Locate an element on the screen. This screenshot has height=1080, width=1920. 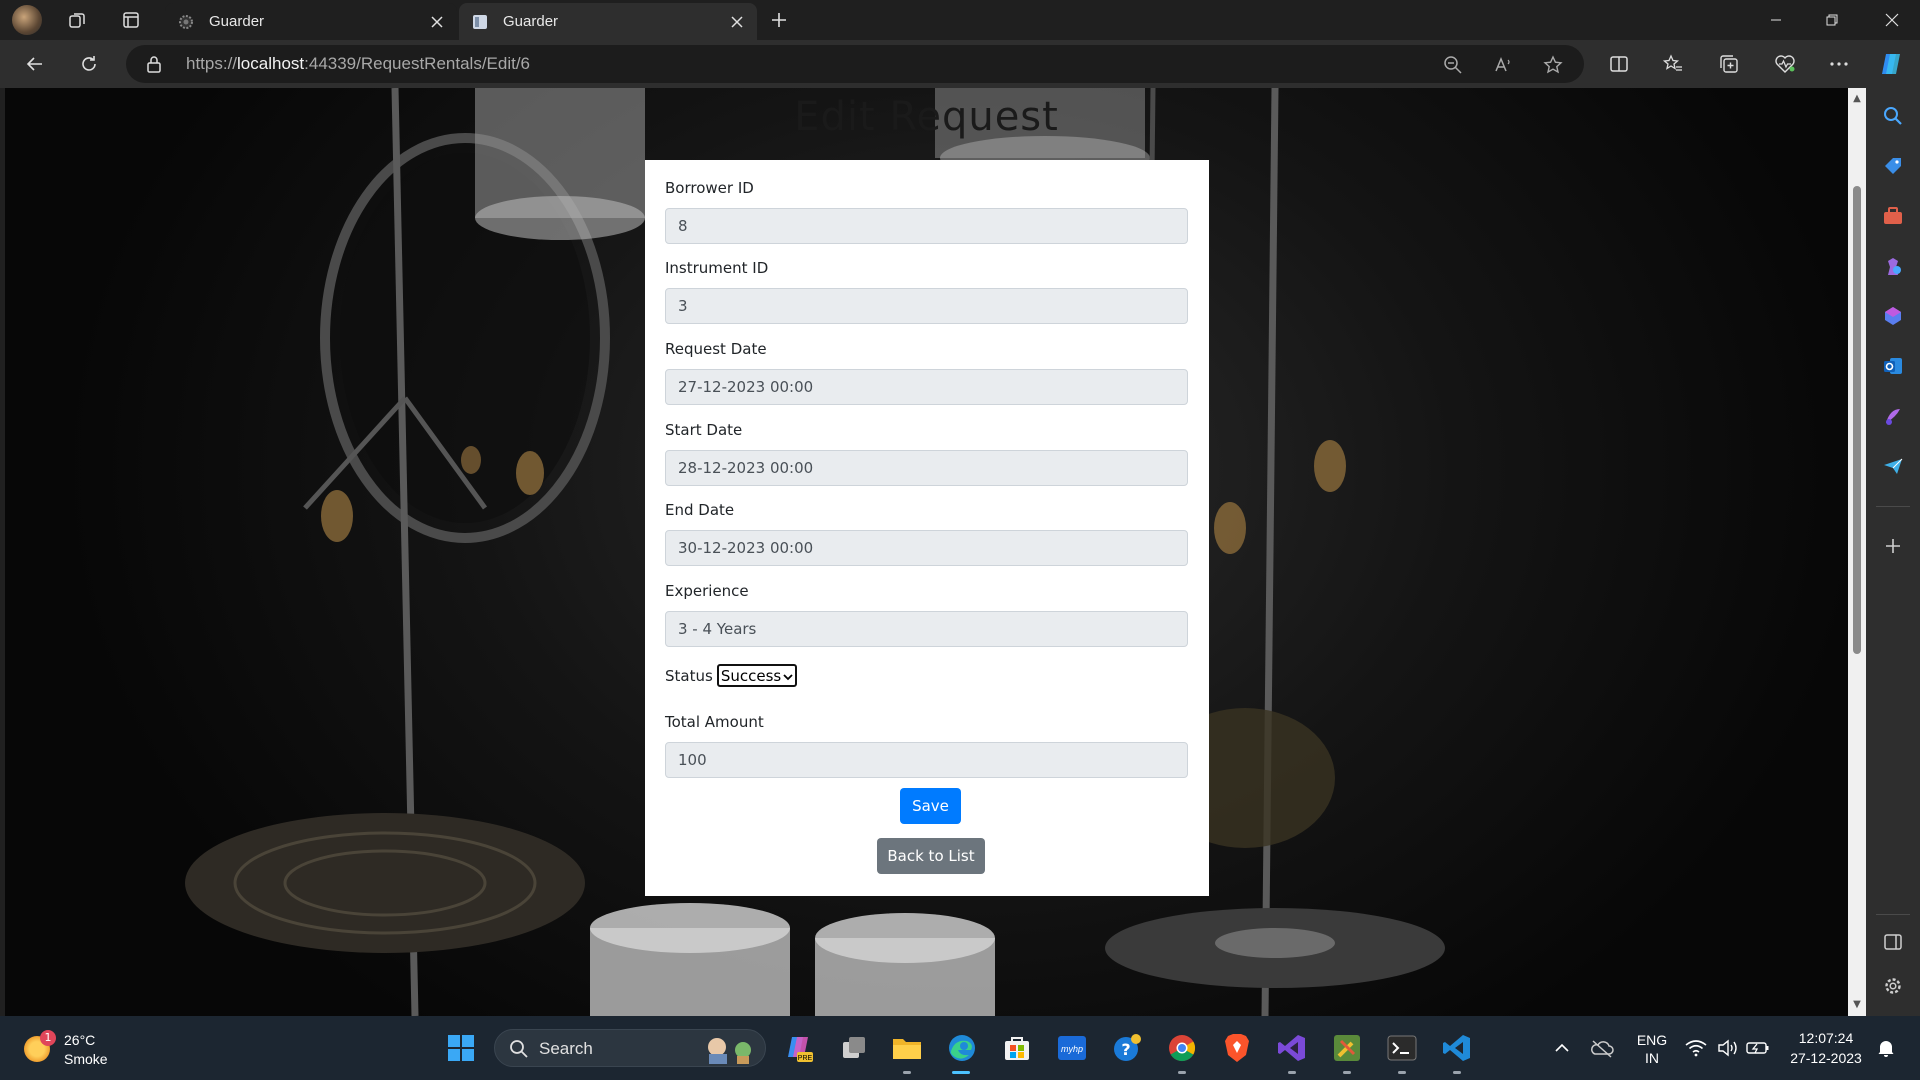
wifi-icon is located at coordinates (1696, 1048).